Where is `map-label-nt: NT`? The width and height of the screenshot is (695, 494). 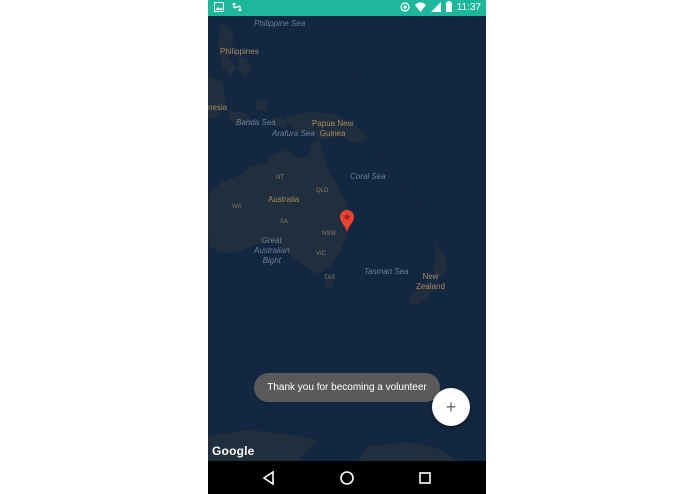 map-label-nt: NT is located at coordinates (280, 178).